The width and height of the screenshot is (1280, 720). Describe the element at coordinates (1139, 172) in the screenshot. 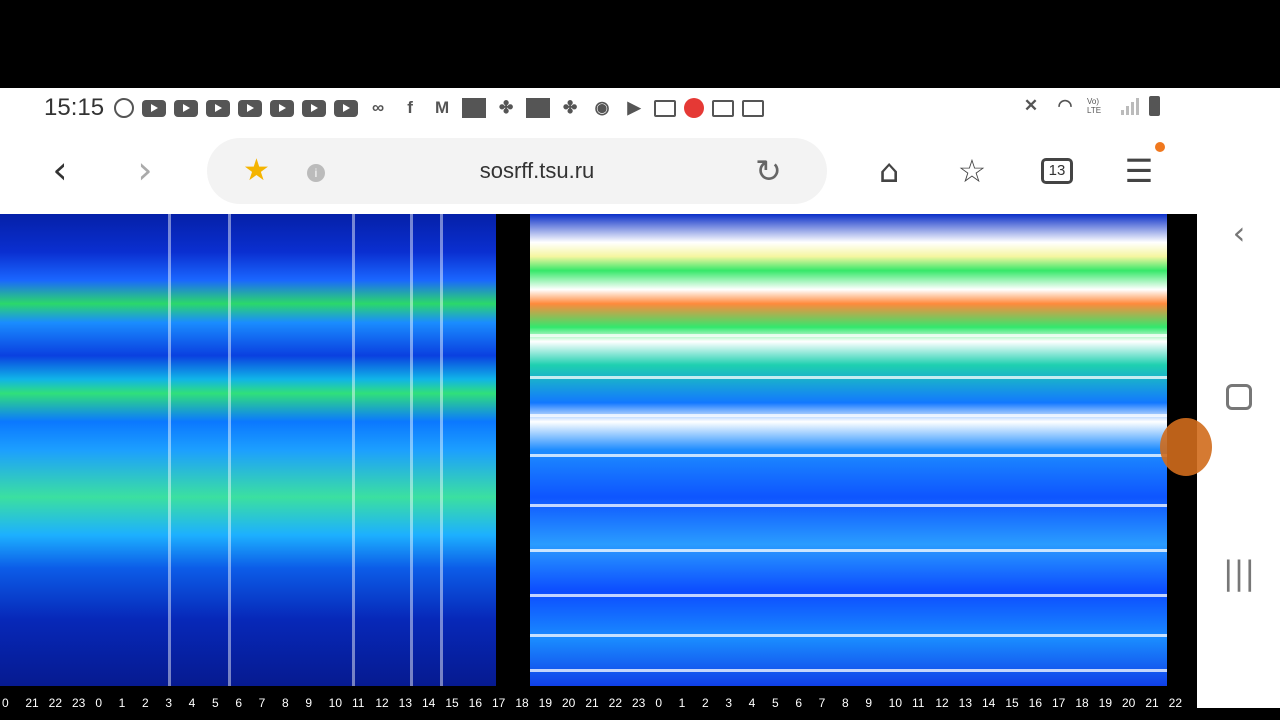

I see `menu-icon: ☰` at that location.